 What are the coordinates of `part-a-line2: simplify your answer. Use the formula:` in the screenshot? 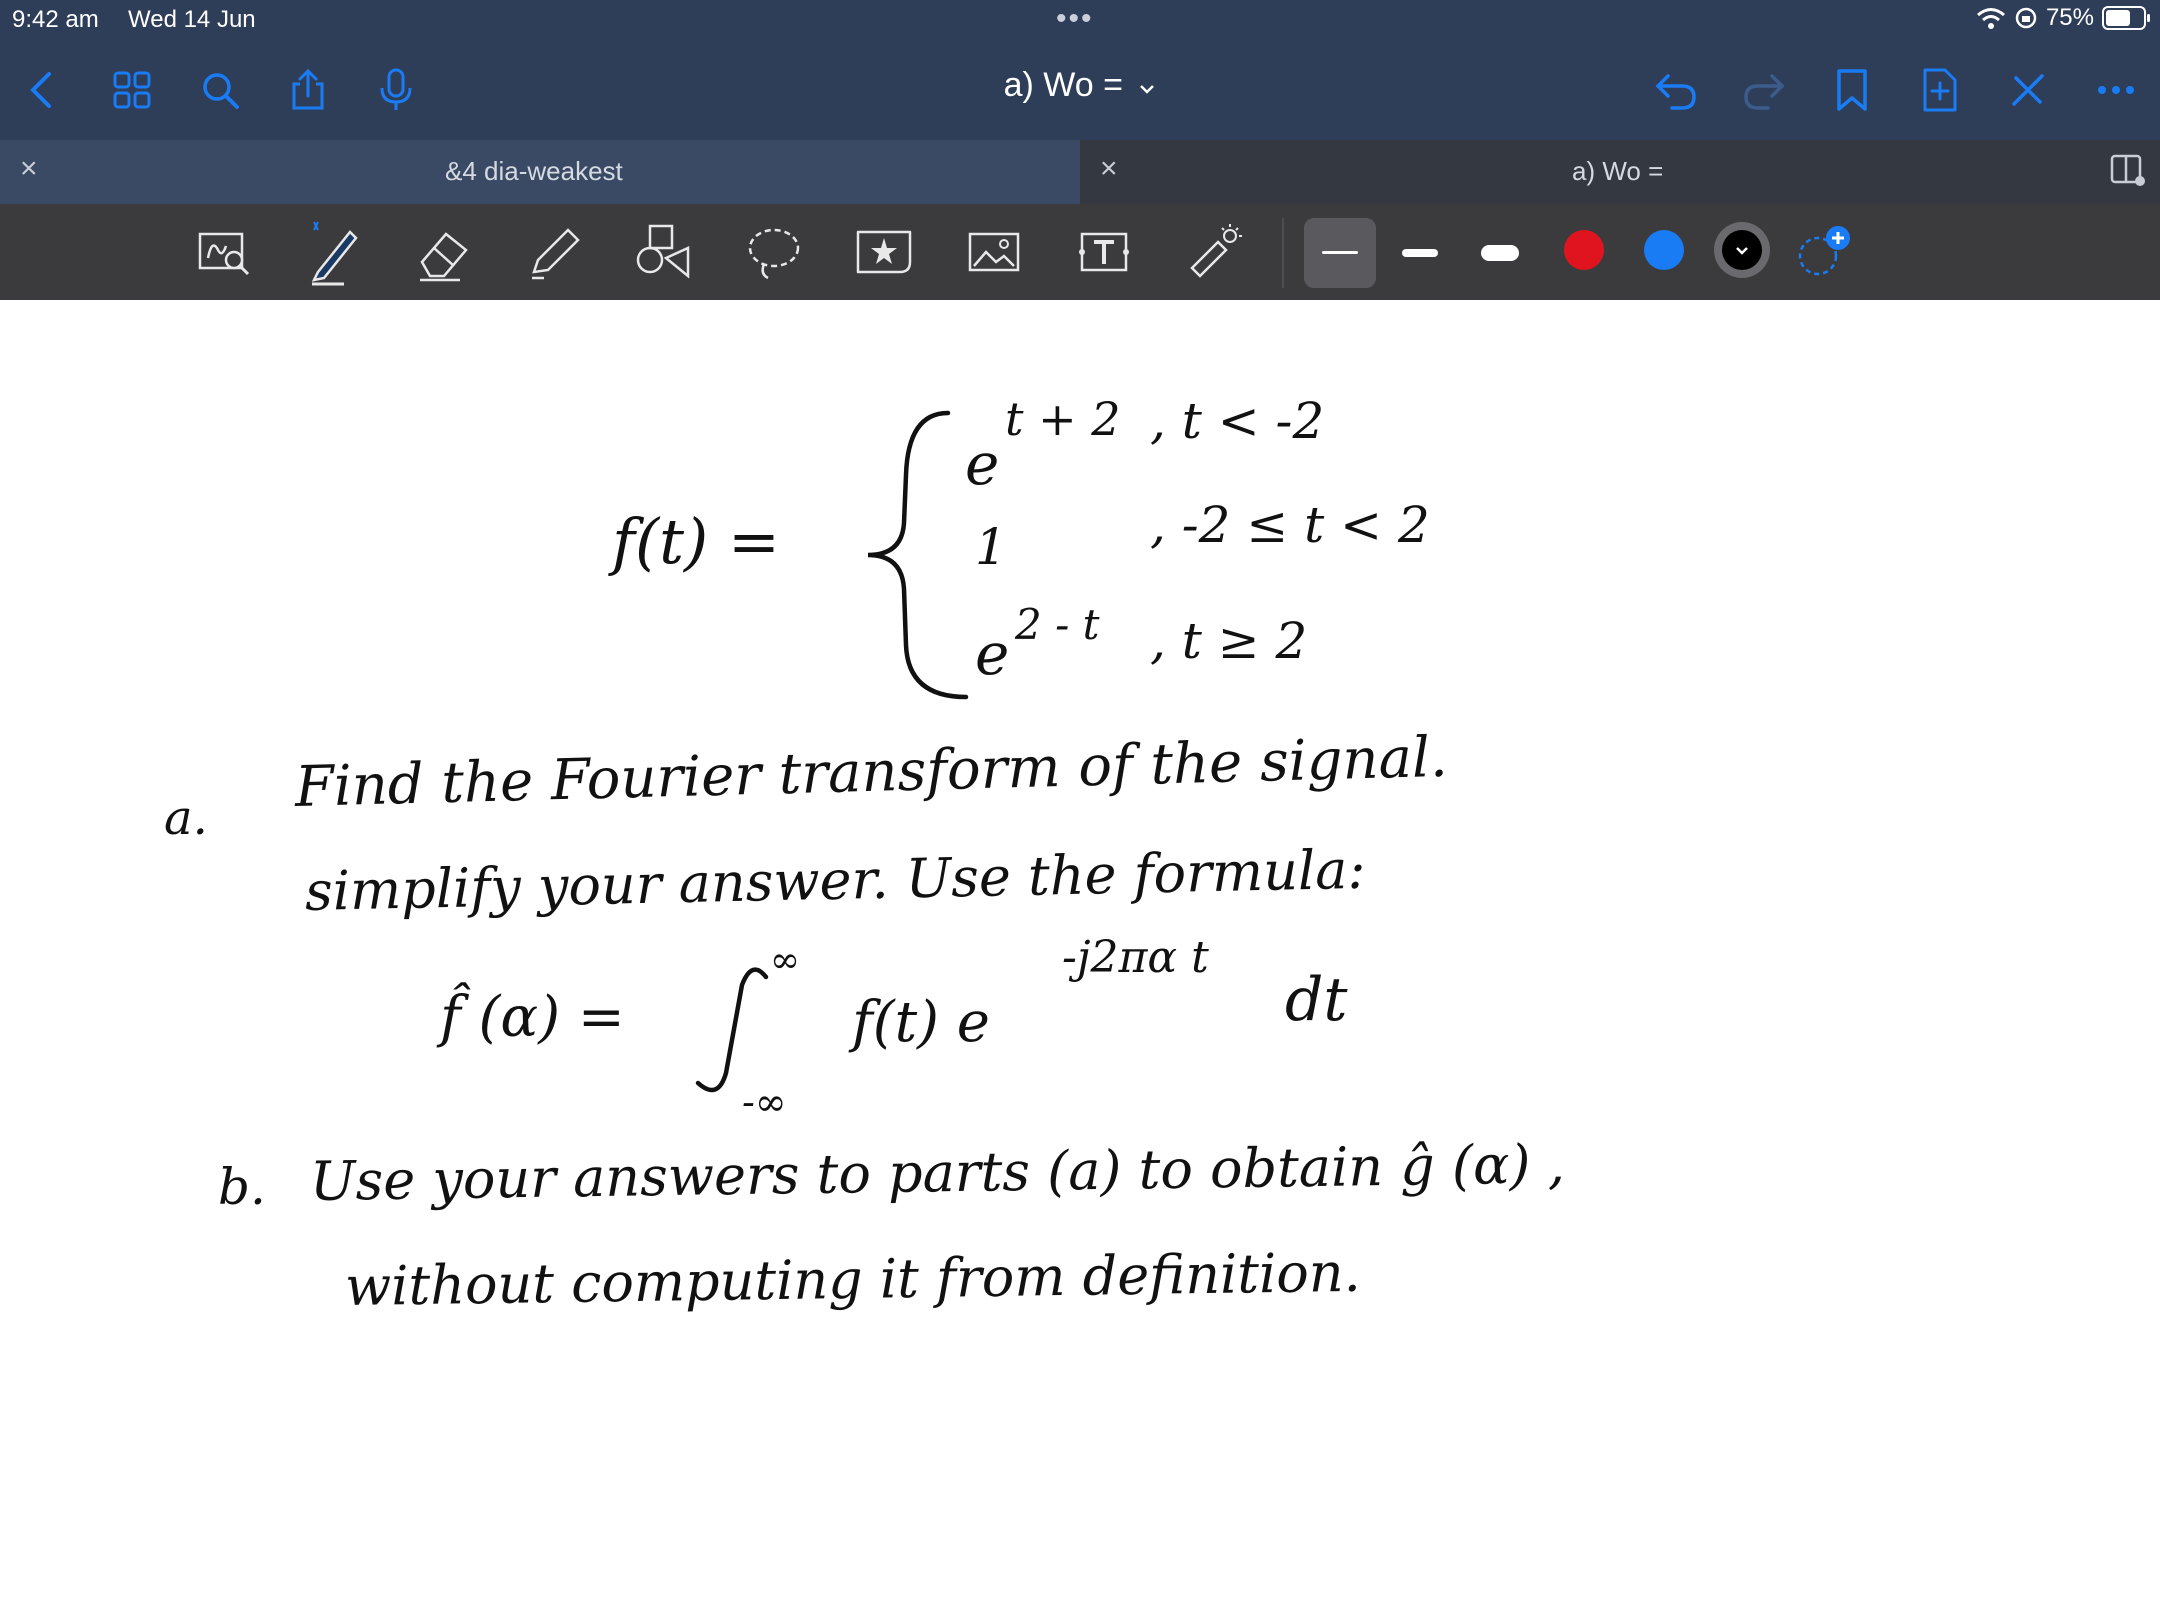 It's located at (835, 880).